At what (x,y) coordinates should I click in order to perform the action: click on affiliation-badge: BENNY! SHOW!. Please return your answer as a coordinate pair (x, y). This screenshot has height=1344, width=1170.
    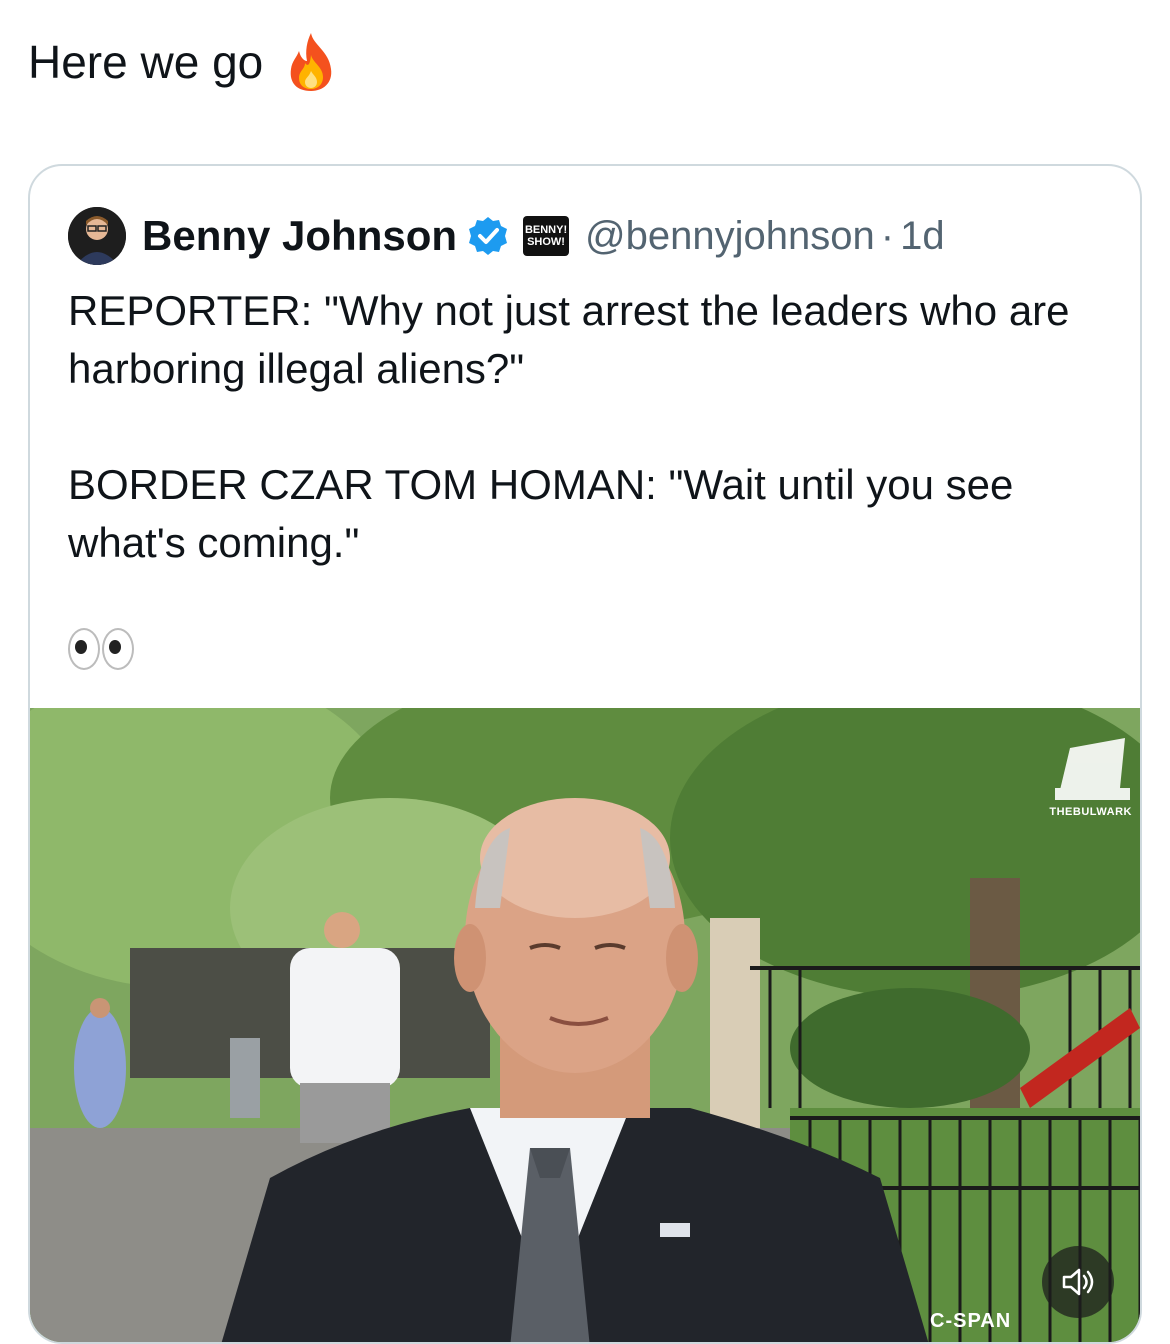
    Looking at the image, I should click on (546, 236).